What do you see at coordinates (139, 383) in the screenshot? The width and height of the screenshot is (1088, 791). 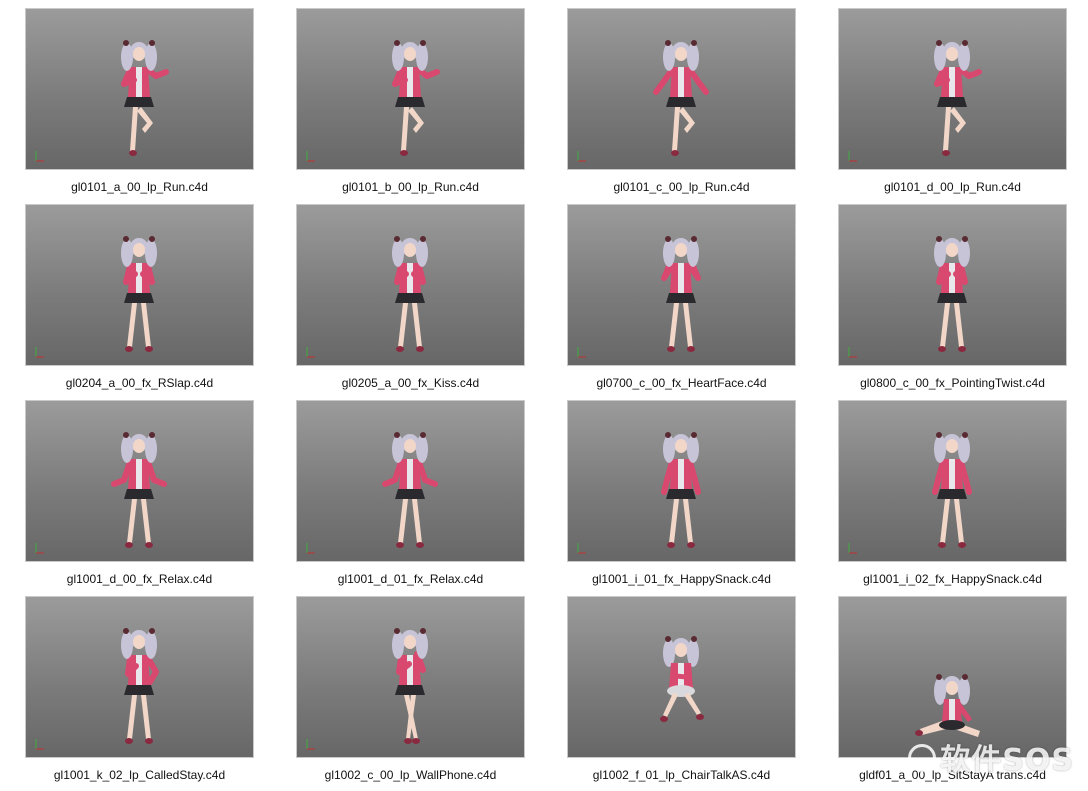 I see `file-name-label: gl0204_a_00_fx_RSlap.c4d` at bounding box center [139, 383].